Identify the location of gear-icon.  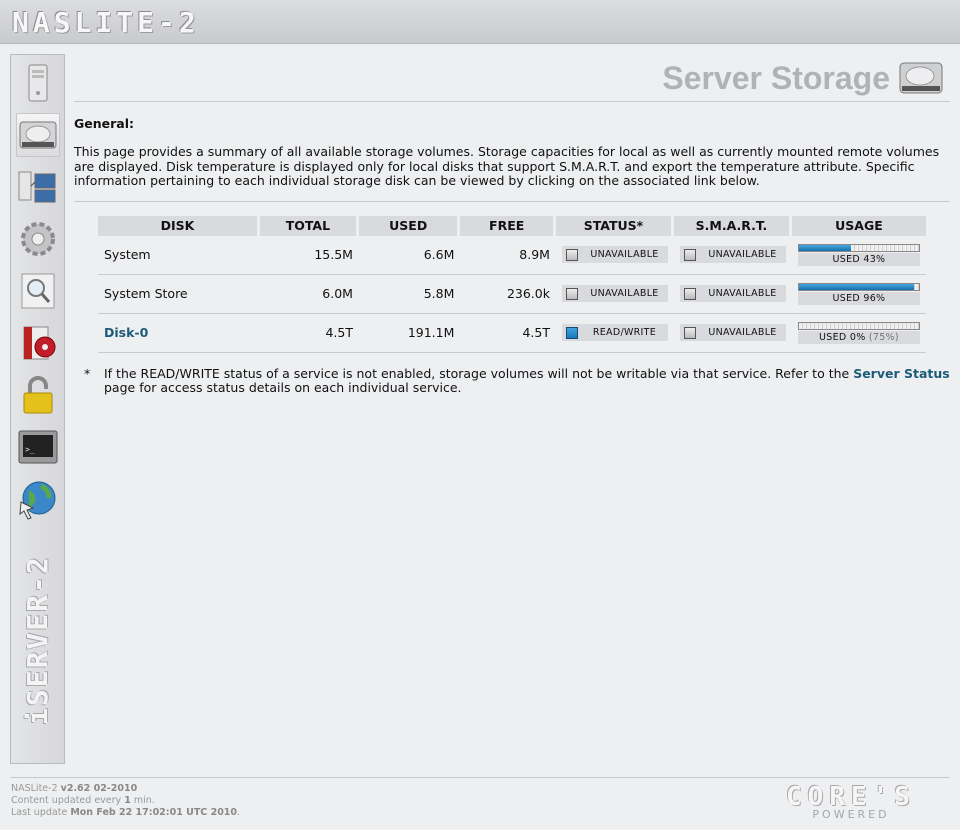
(38, 239).